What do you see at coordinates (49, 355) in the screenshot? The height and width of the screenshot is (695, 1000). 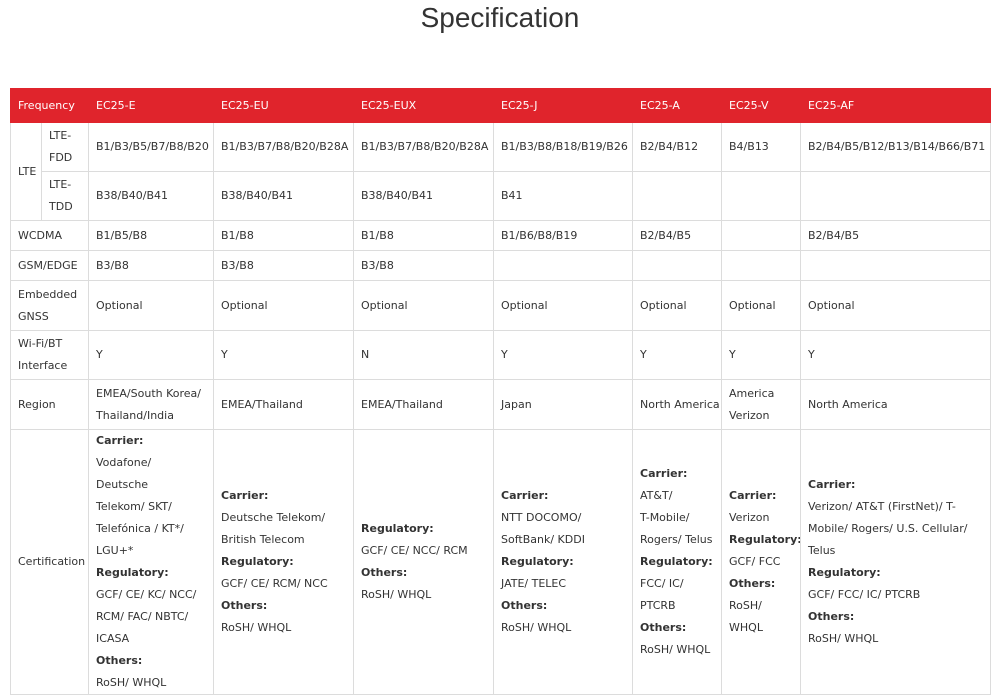 I see `row-label-wifi-bt-interface: Wi-Fi/BT Interface` at bounding box center [49, 355].